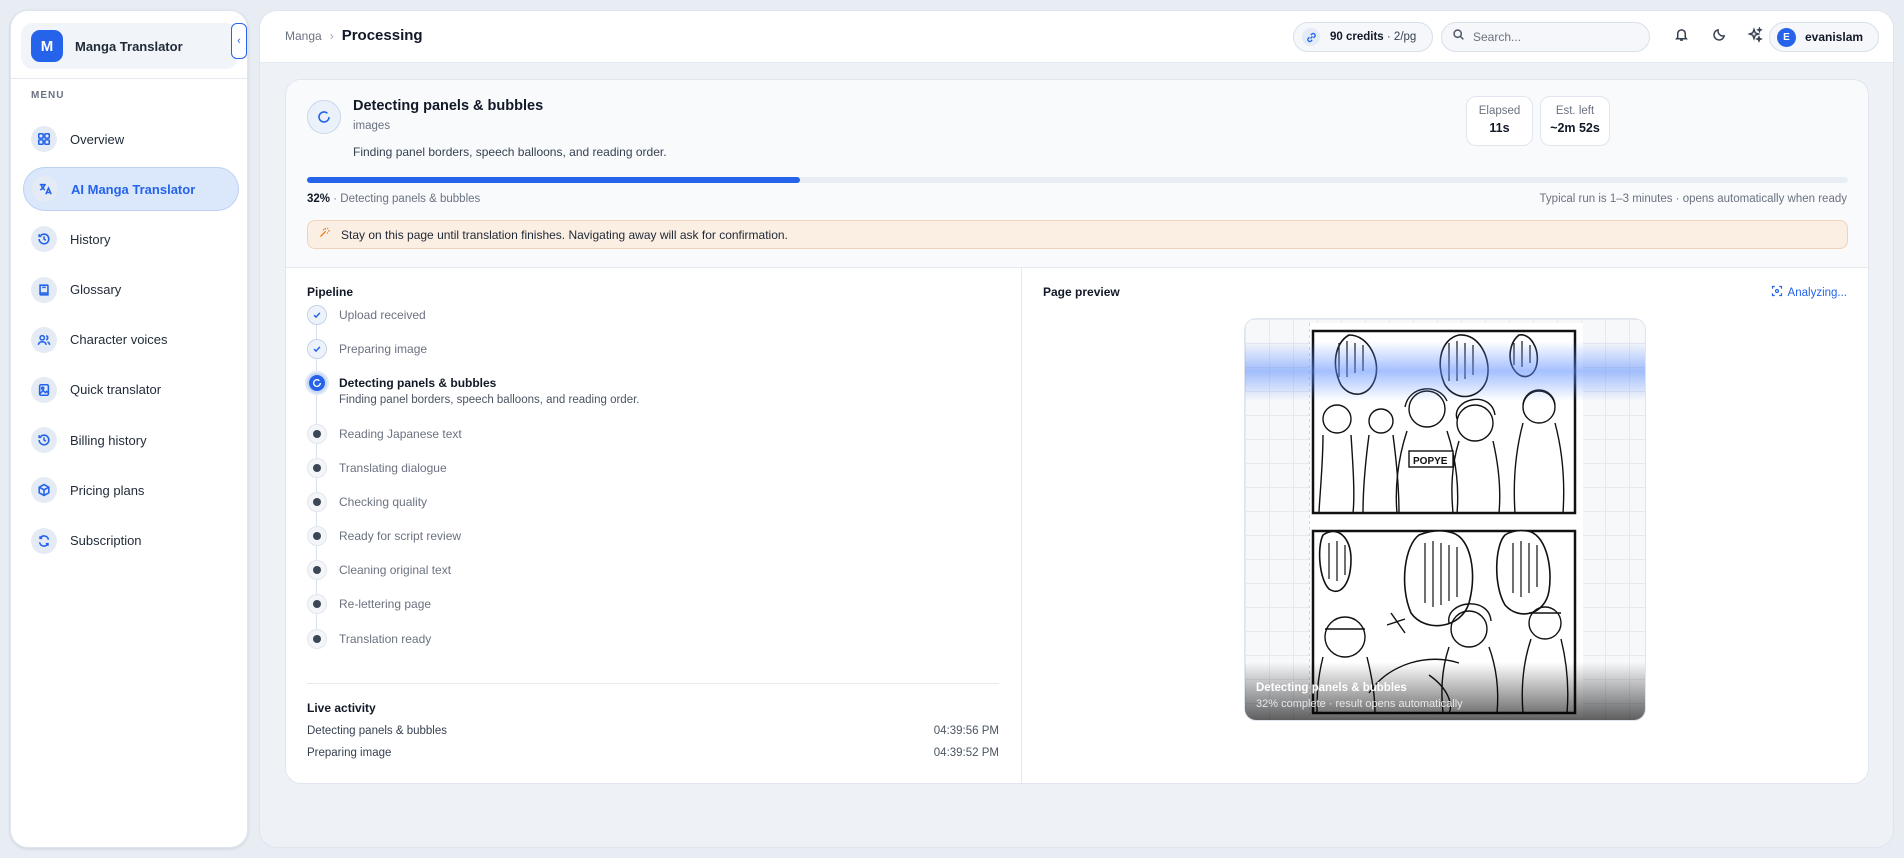 The width and height of the screenshot is (1904, 858). I want to click on activity-row: Detecting panels & bubbles 04:39:56 PM, so click(653, 731).